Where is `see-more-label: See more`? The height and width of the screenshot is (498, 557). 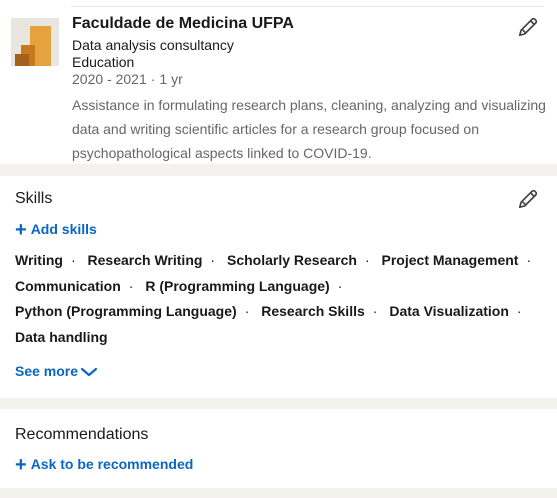
see-more-label: See more is located at coordinates (47, 371).